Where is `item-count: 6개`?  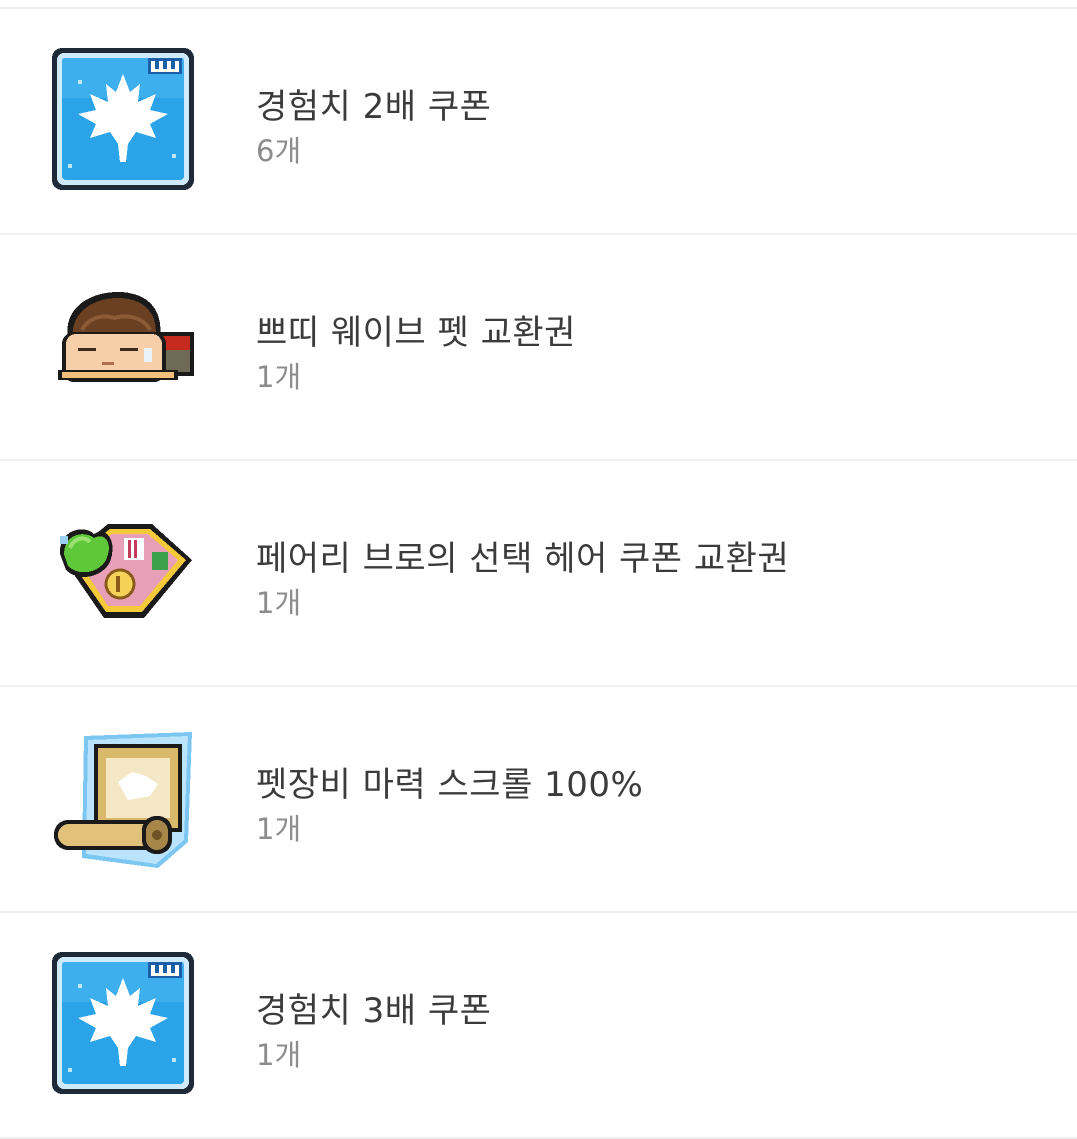 item-count: 6개 is located at coordinates (279, 151).